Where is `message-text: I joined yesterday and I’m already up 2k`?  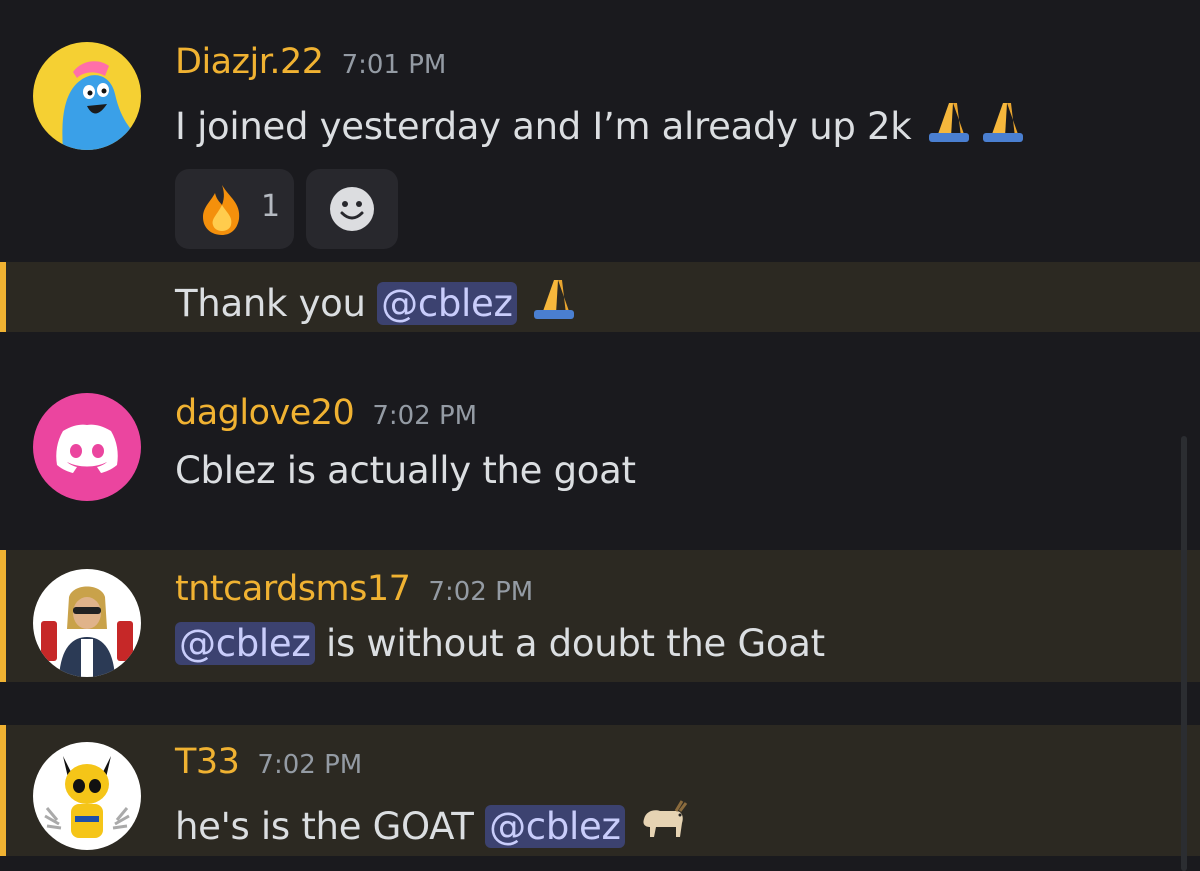 message-text: I joined yesterday and I’m already up 2k is located at coordinates (604, 124).